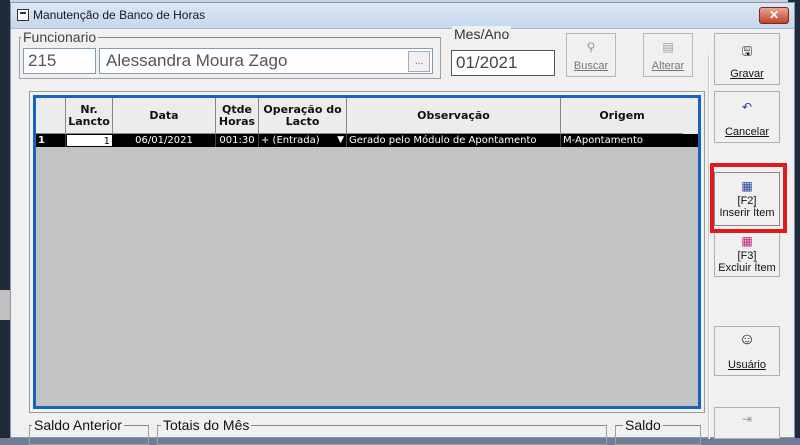 The width and height of the screenshot is (800, 445). I want to click on funcionario-code-input: 215, so click(59, 61).